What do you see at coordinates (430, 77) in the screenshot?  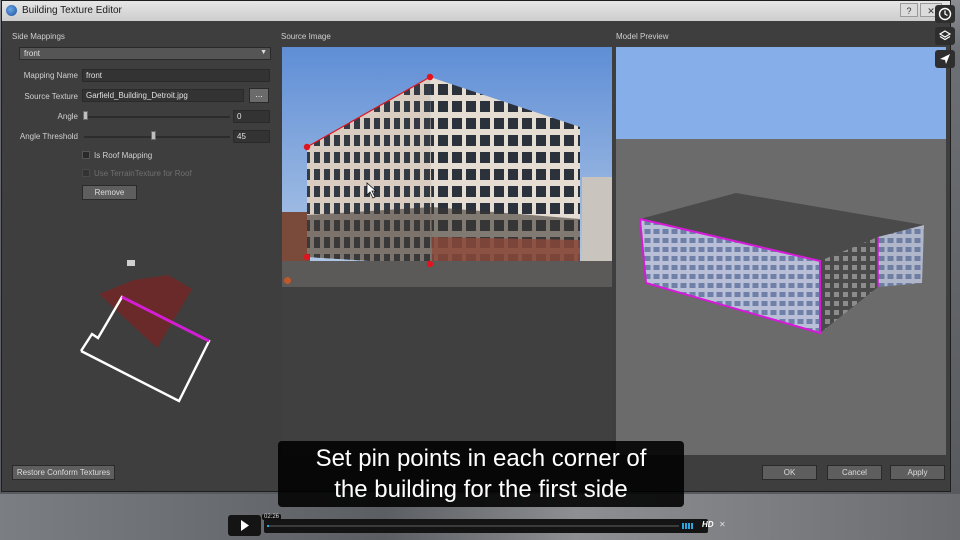 I see `pin-top-right` at bounding box center [430, 77].